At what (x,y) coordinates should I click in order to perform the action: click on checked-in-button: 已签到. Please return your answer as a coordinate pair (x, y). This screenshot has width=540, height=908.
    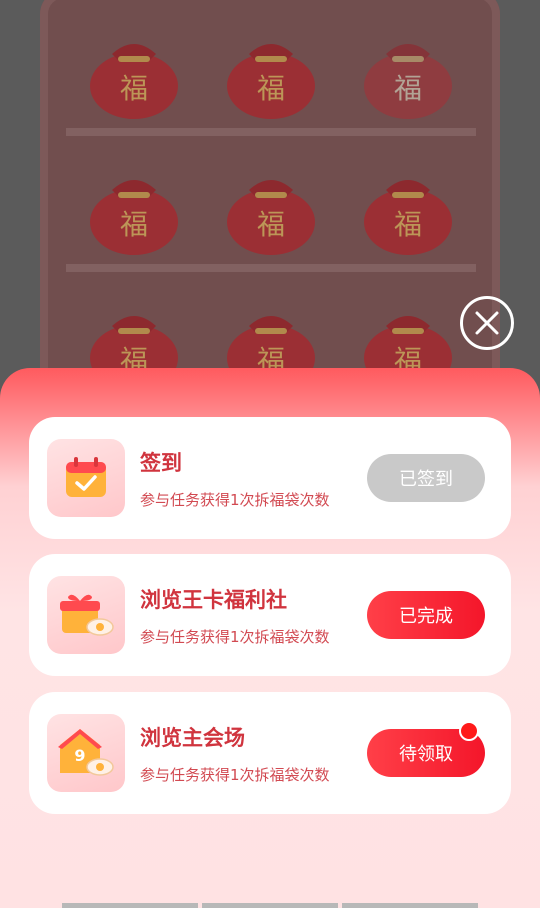
    Looking at the image, I should click on (426, 478).